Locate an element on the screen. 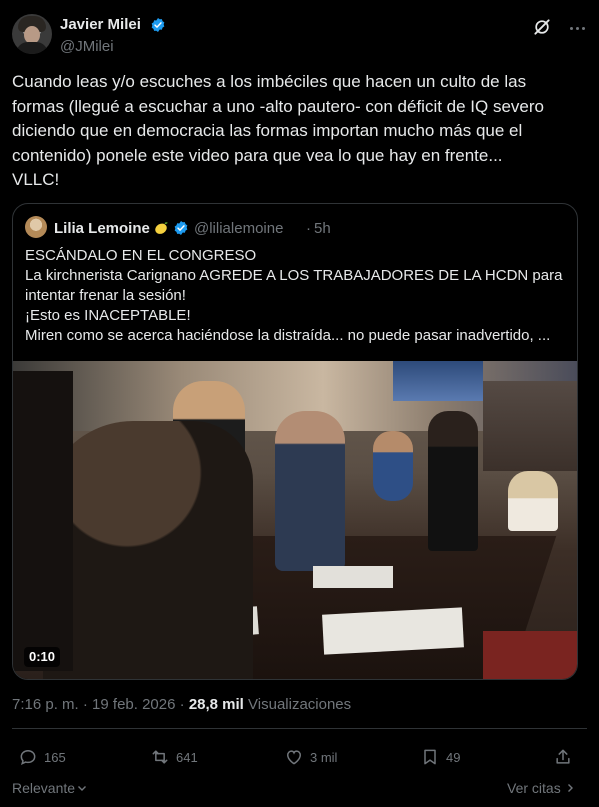  tweet-time: 7:16 p. m. is located at coordinates (45, 704).